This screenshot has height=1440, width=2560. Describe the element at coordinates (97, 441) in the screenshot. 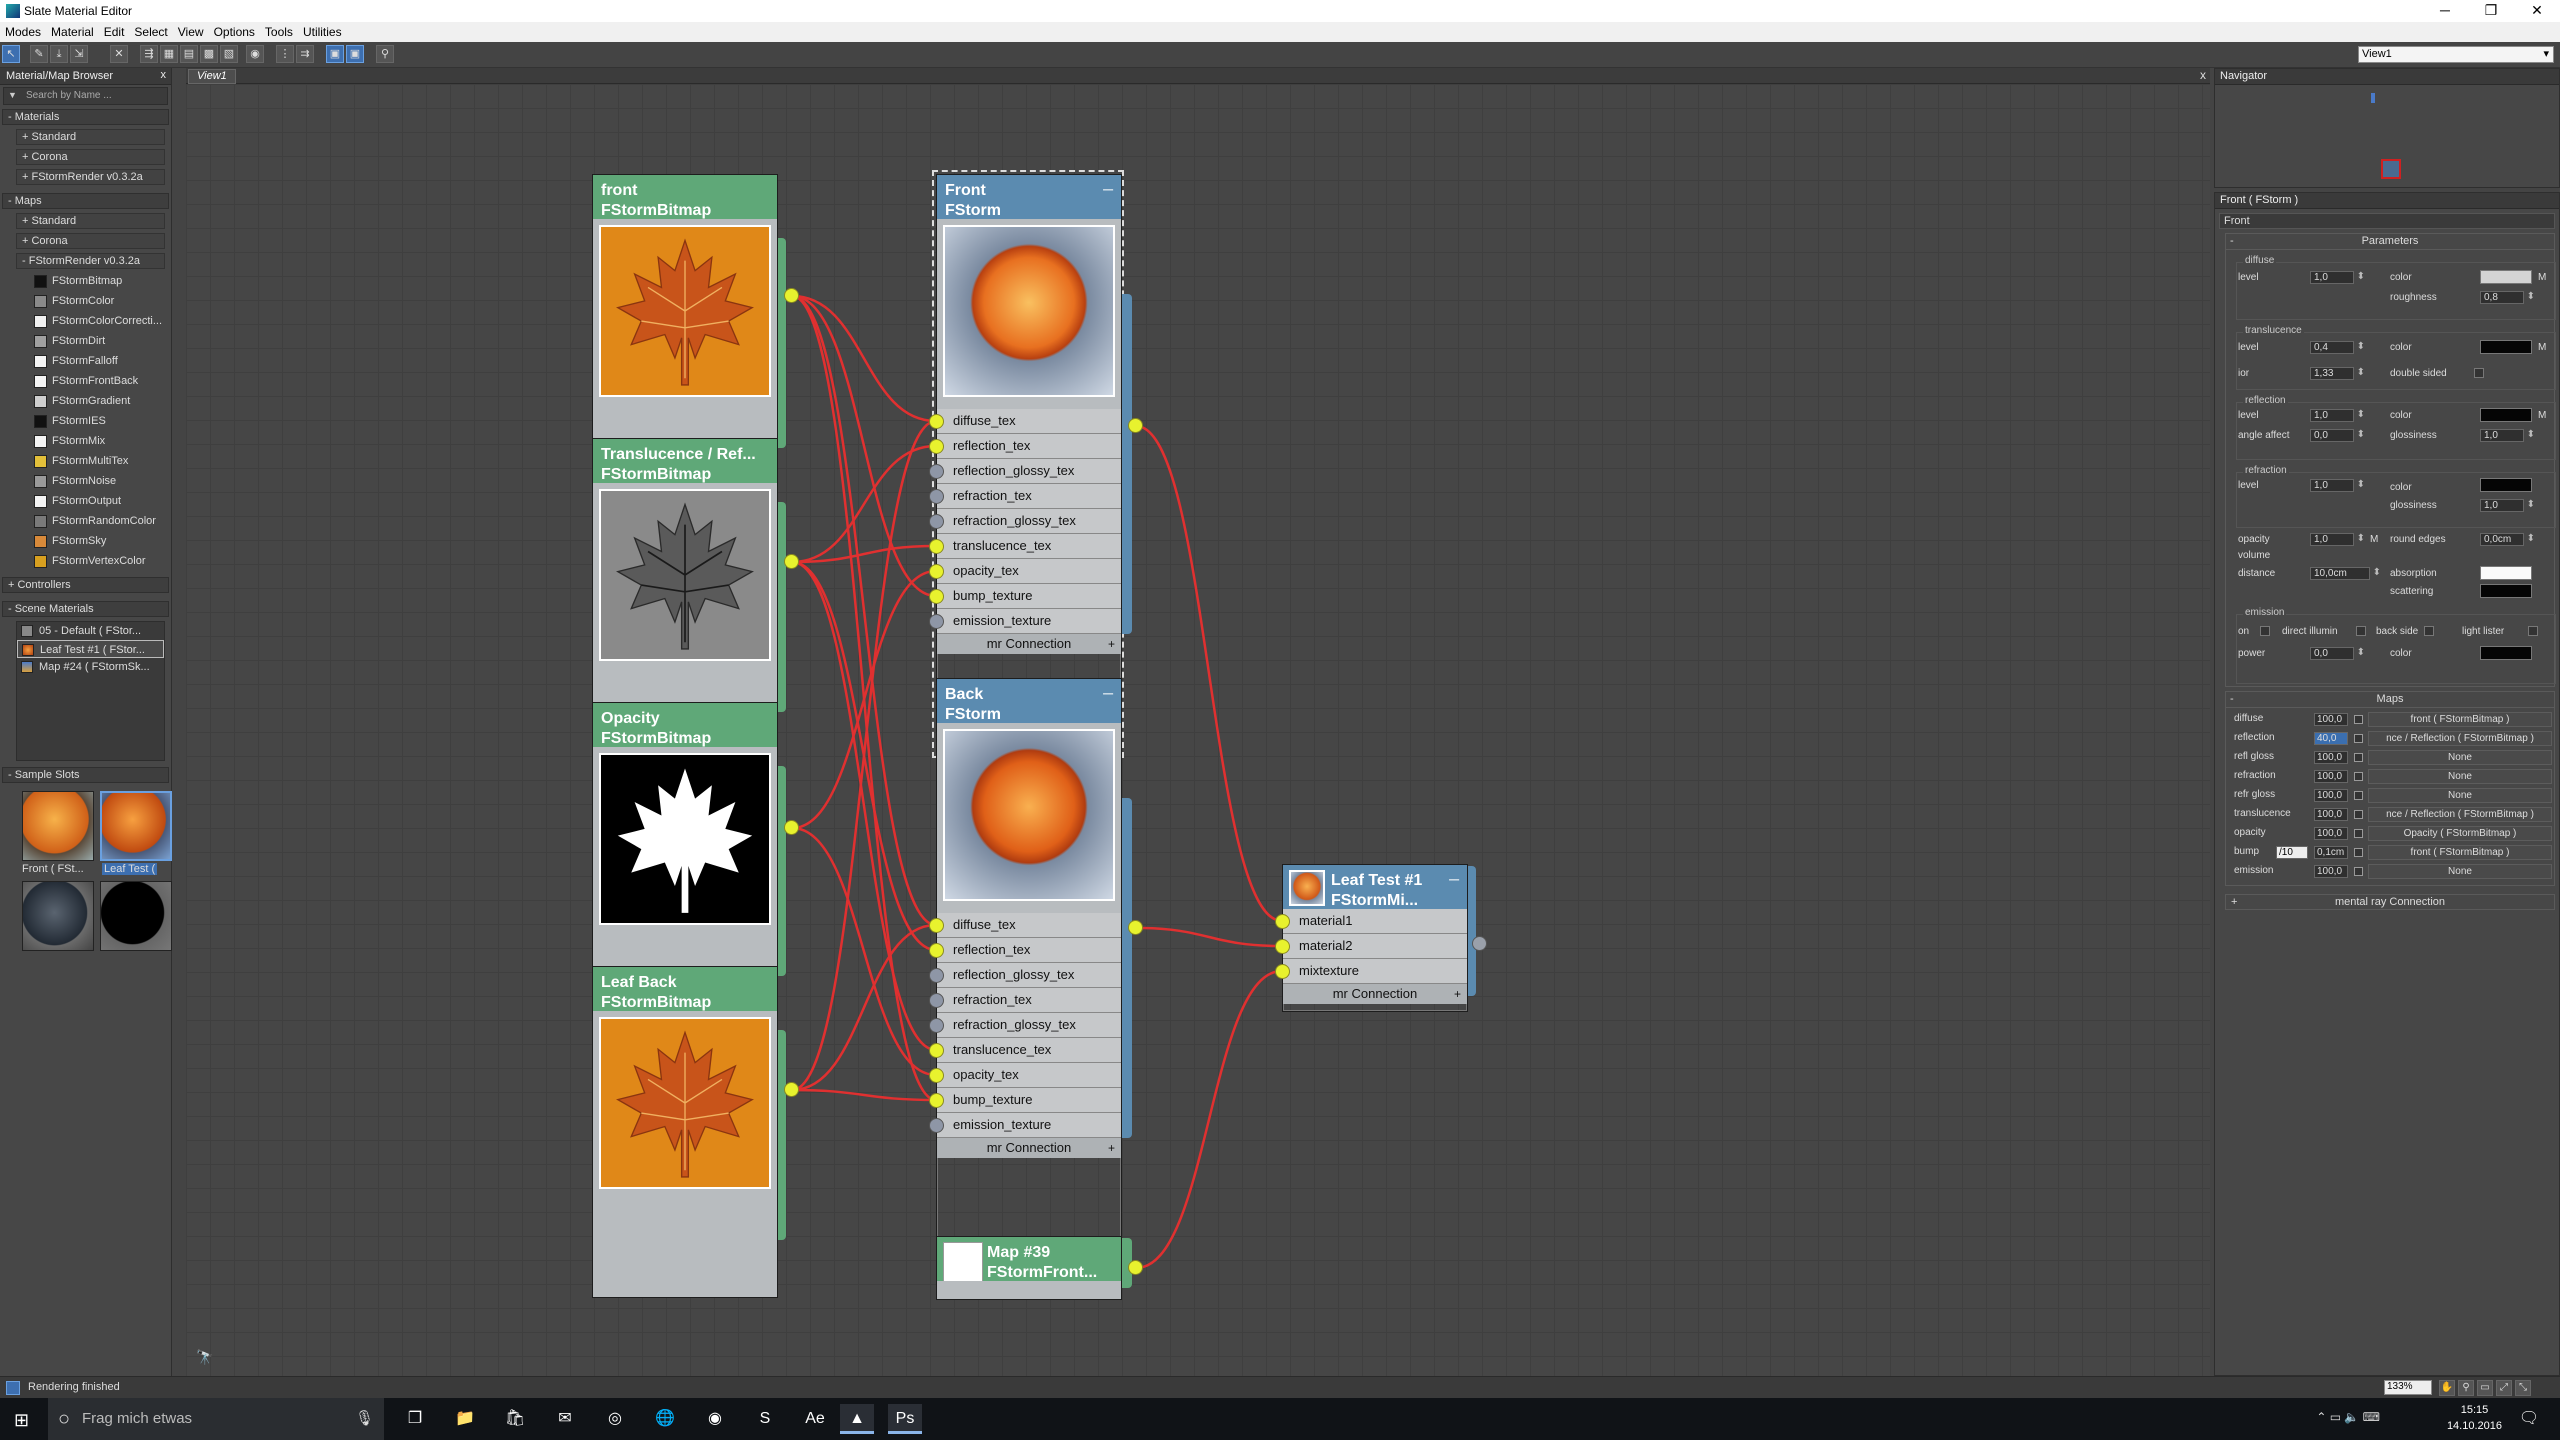

I see `map-type-item: FStormMix` at that location.